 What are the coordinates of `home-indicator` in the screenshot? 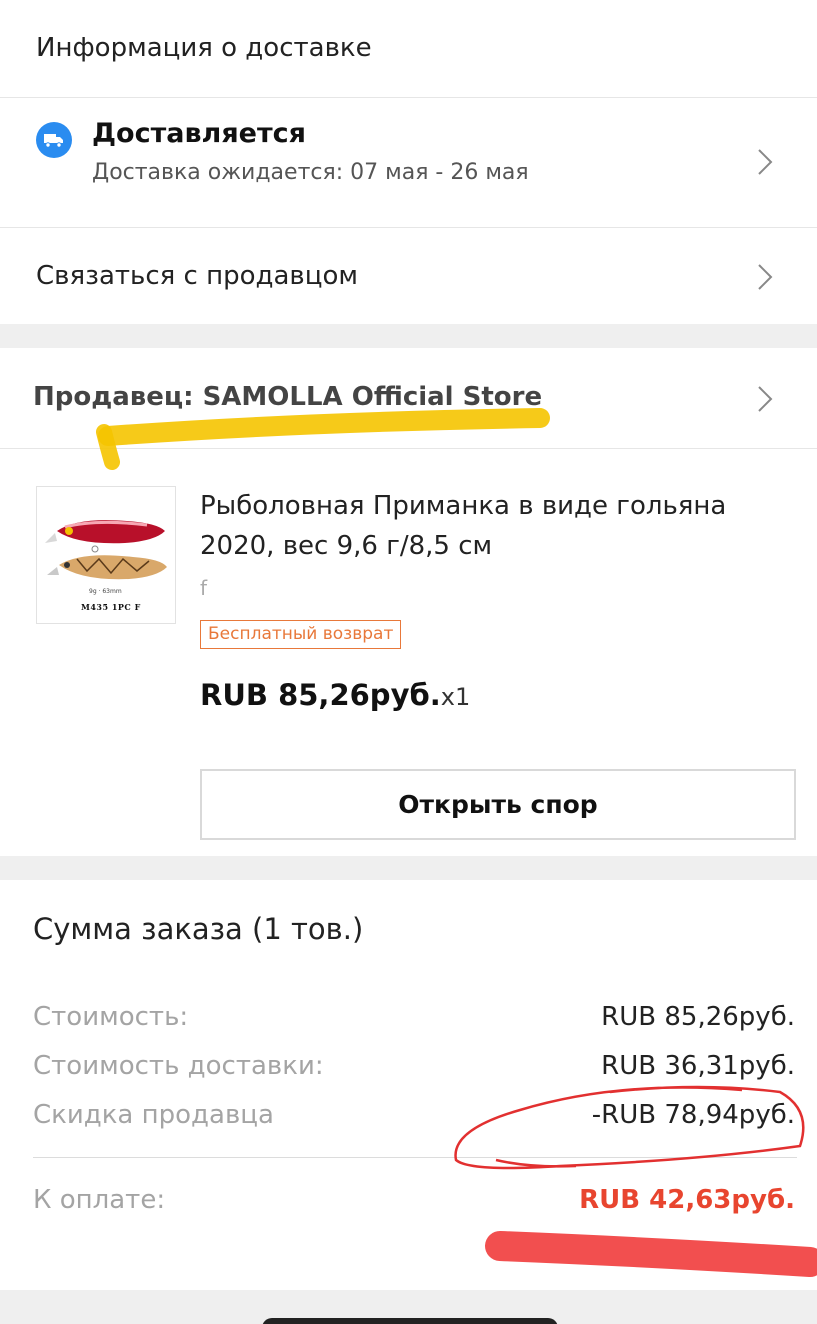 It's located at (410, 1321).